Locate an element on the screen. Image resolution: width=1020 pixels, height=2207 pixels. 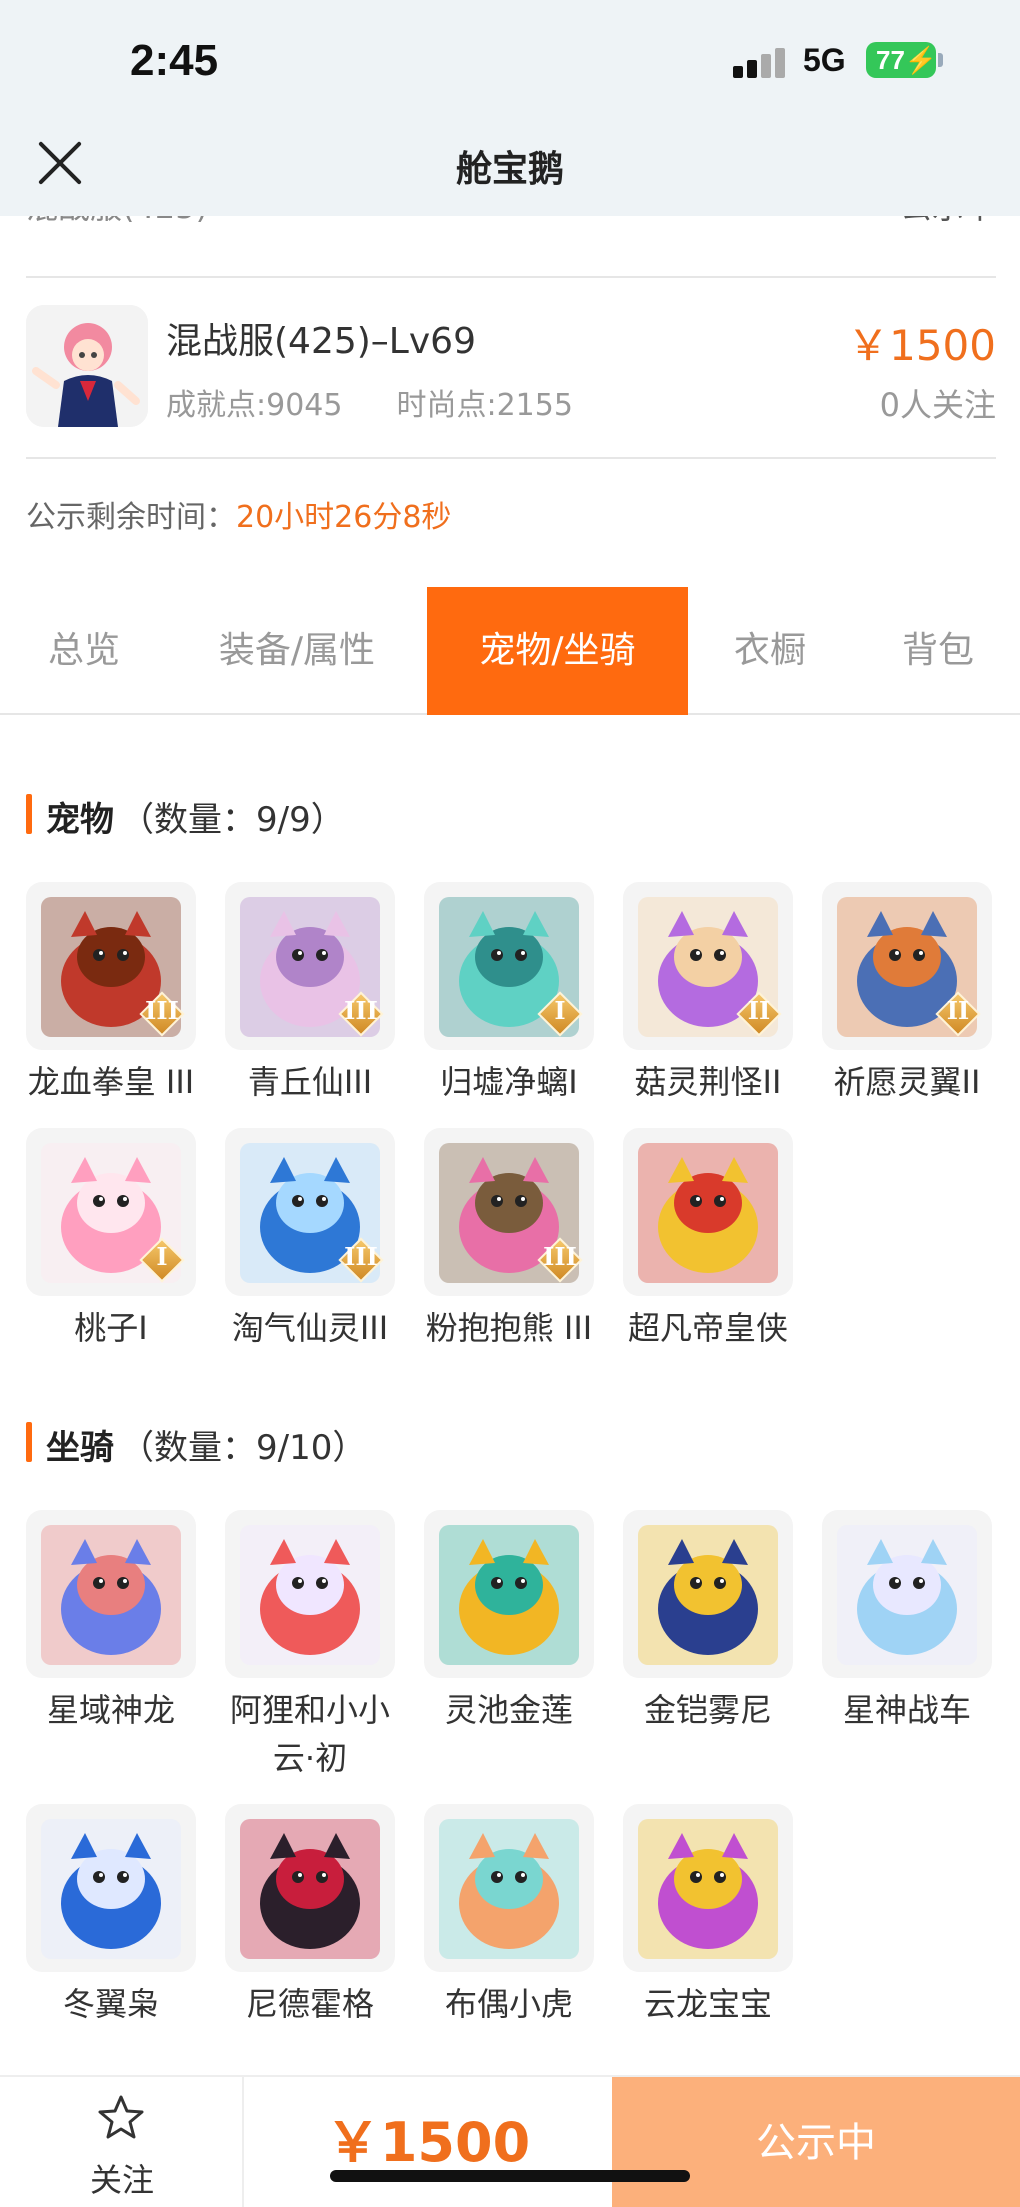
pet-card is located at coordinates (708, 1212).